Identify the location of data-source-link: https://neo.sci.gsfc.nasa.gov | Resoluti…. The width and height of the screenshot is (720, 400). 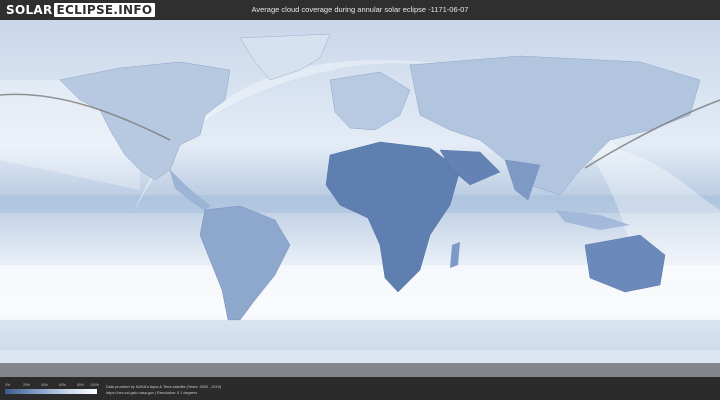
(151, 393).